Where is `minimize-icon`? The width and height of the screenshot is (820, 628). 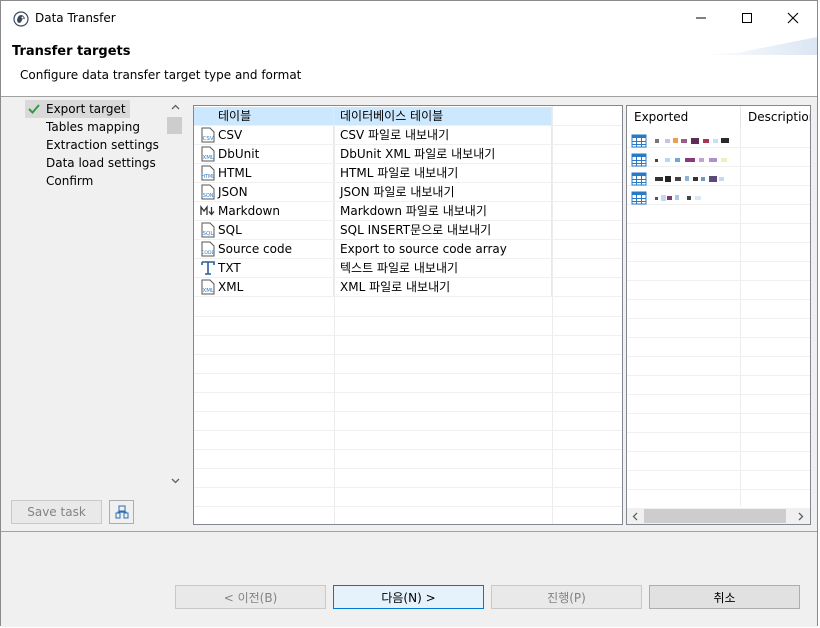 minimize-icon is located at coordinates (701, 18).